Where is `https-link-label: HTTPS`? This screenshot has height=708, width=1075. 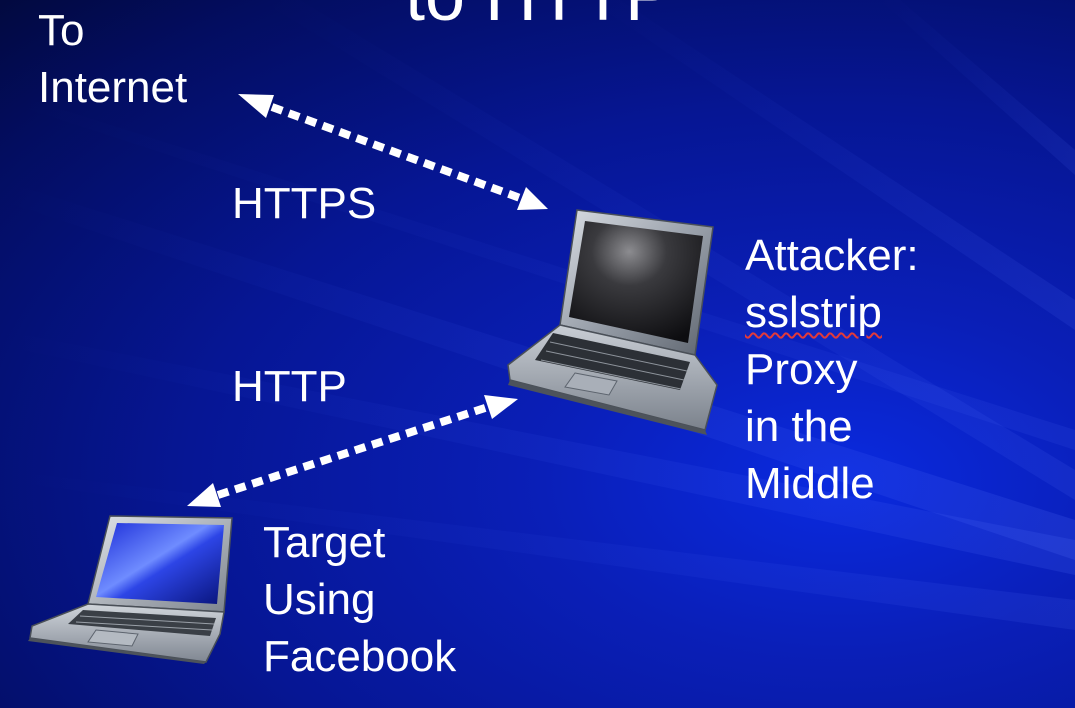
https-link-label: HTTPS is located at coordinates (304, 203).